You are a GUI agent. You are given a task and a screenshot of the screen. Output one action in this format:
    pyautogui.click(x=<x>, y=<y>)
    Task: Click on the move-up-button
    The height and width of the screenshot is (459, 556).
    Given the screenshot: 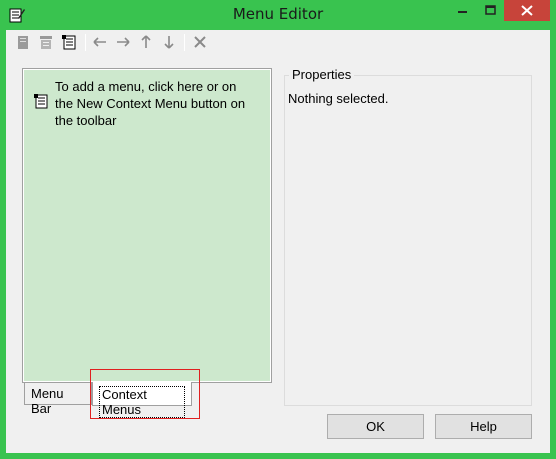 What is the action you would take?
    pyautogui.click(x=146, y=42)
    